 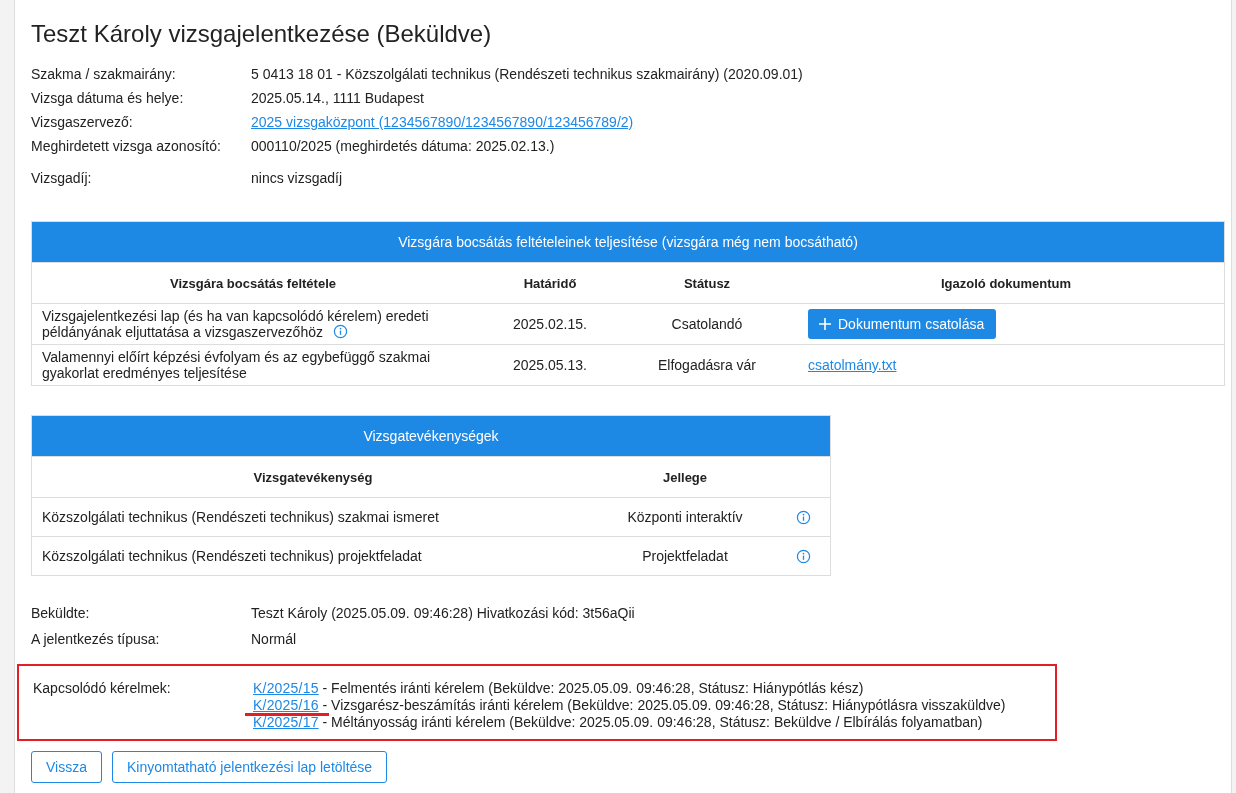 What do you see at coordinates (443, 613) in the screenshot?
I see `field-value: Teszt Károly (2025.05.09. 09:46:28) Hivatkozási kód: 3t56aQii` at bounding box center [443, 613].